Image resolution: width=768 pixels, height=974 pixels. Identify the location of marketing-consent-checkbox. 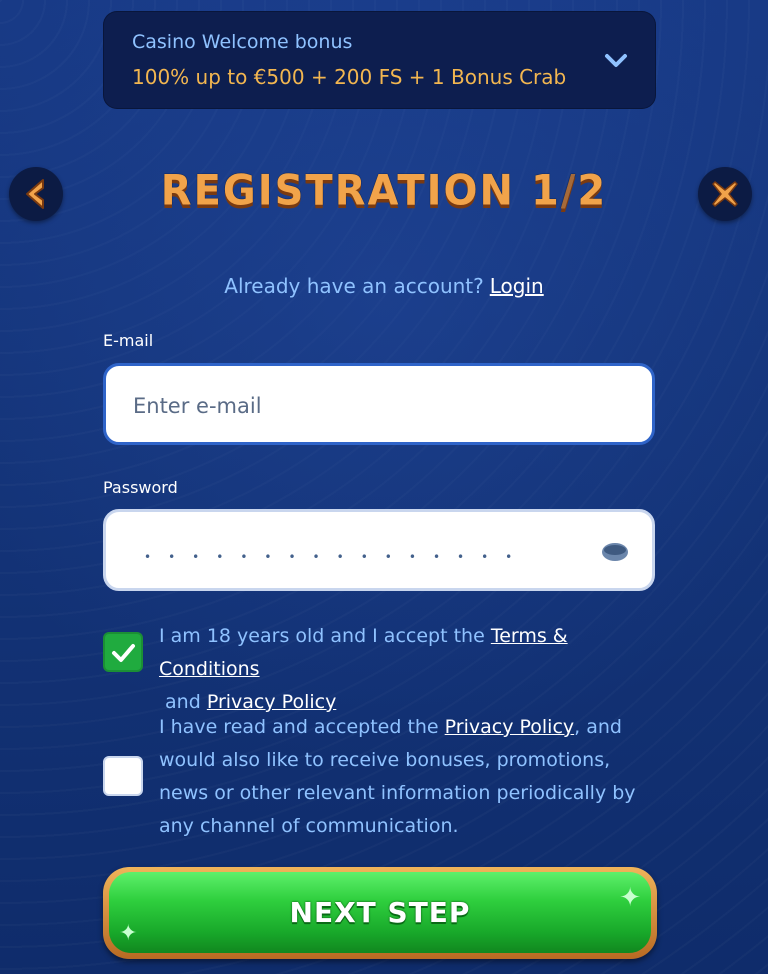
(123, 776).